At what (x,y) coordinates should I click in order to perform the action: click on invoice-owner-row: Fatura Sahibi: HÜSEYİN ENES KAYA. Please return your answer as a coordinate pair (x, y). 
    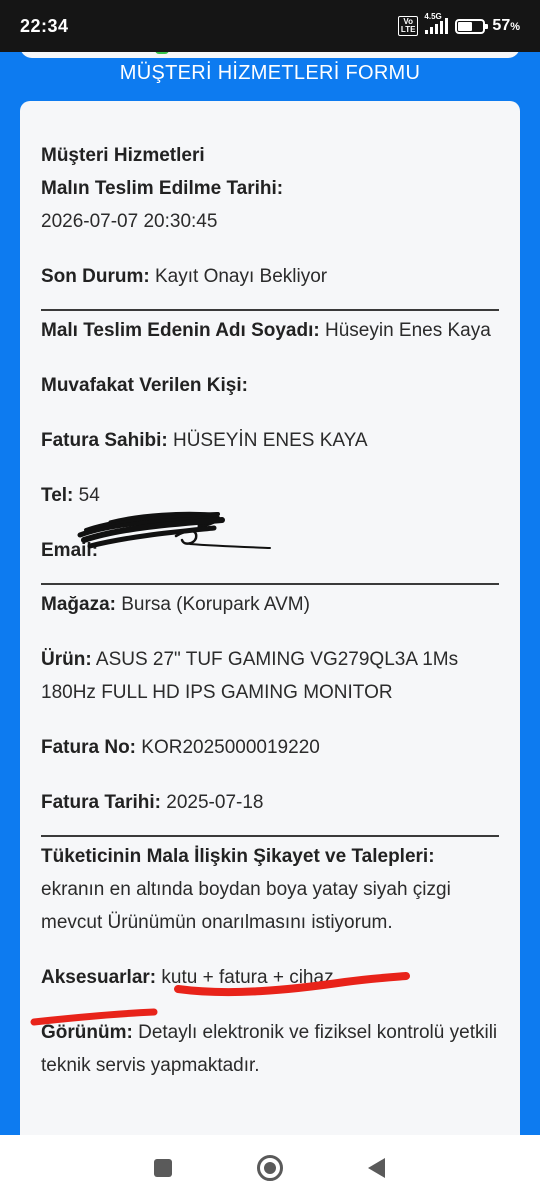
    Looking at the image, I should click on (270, 440).